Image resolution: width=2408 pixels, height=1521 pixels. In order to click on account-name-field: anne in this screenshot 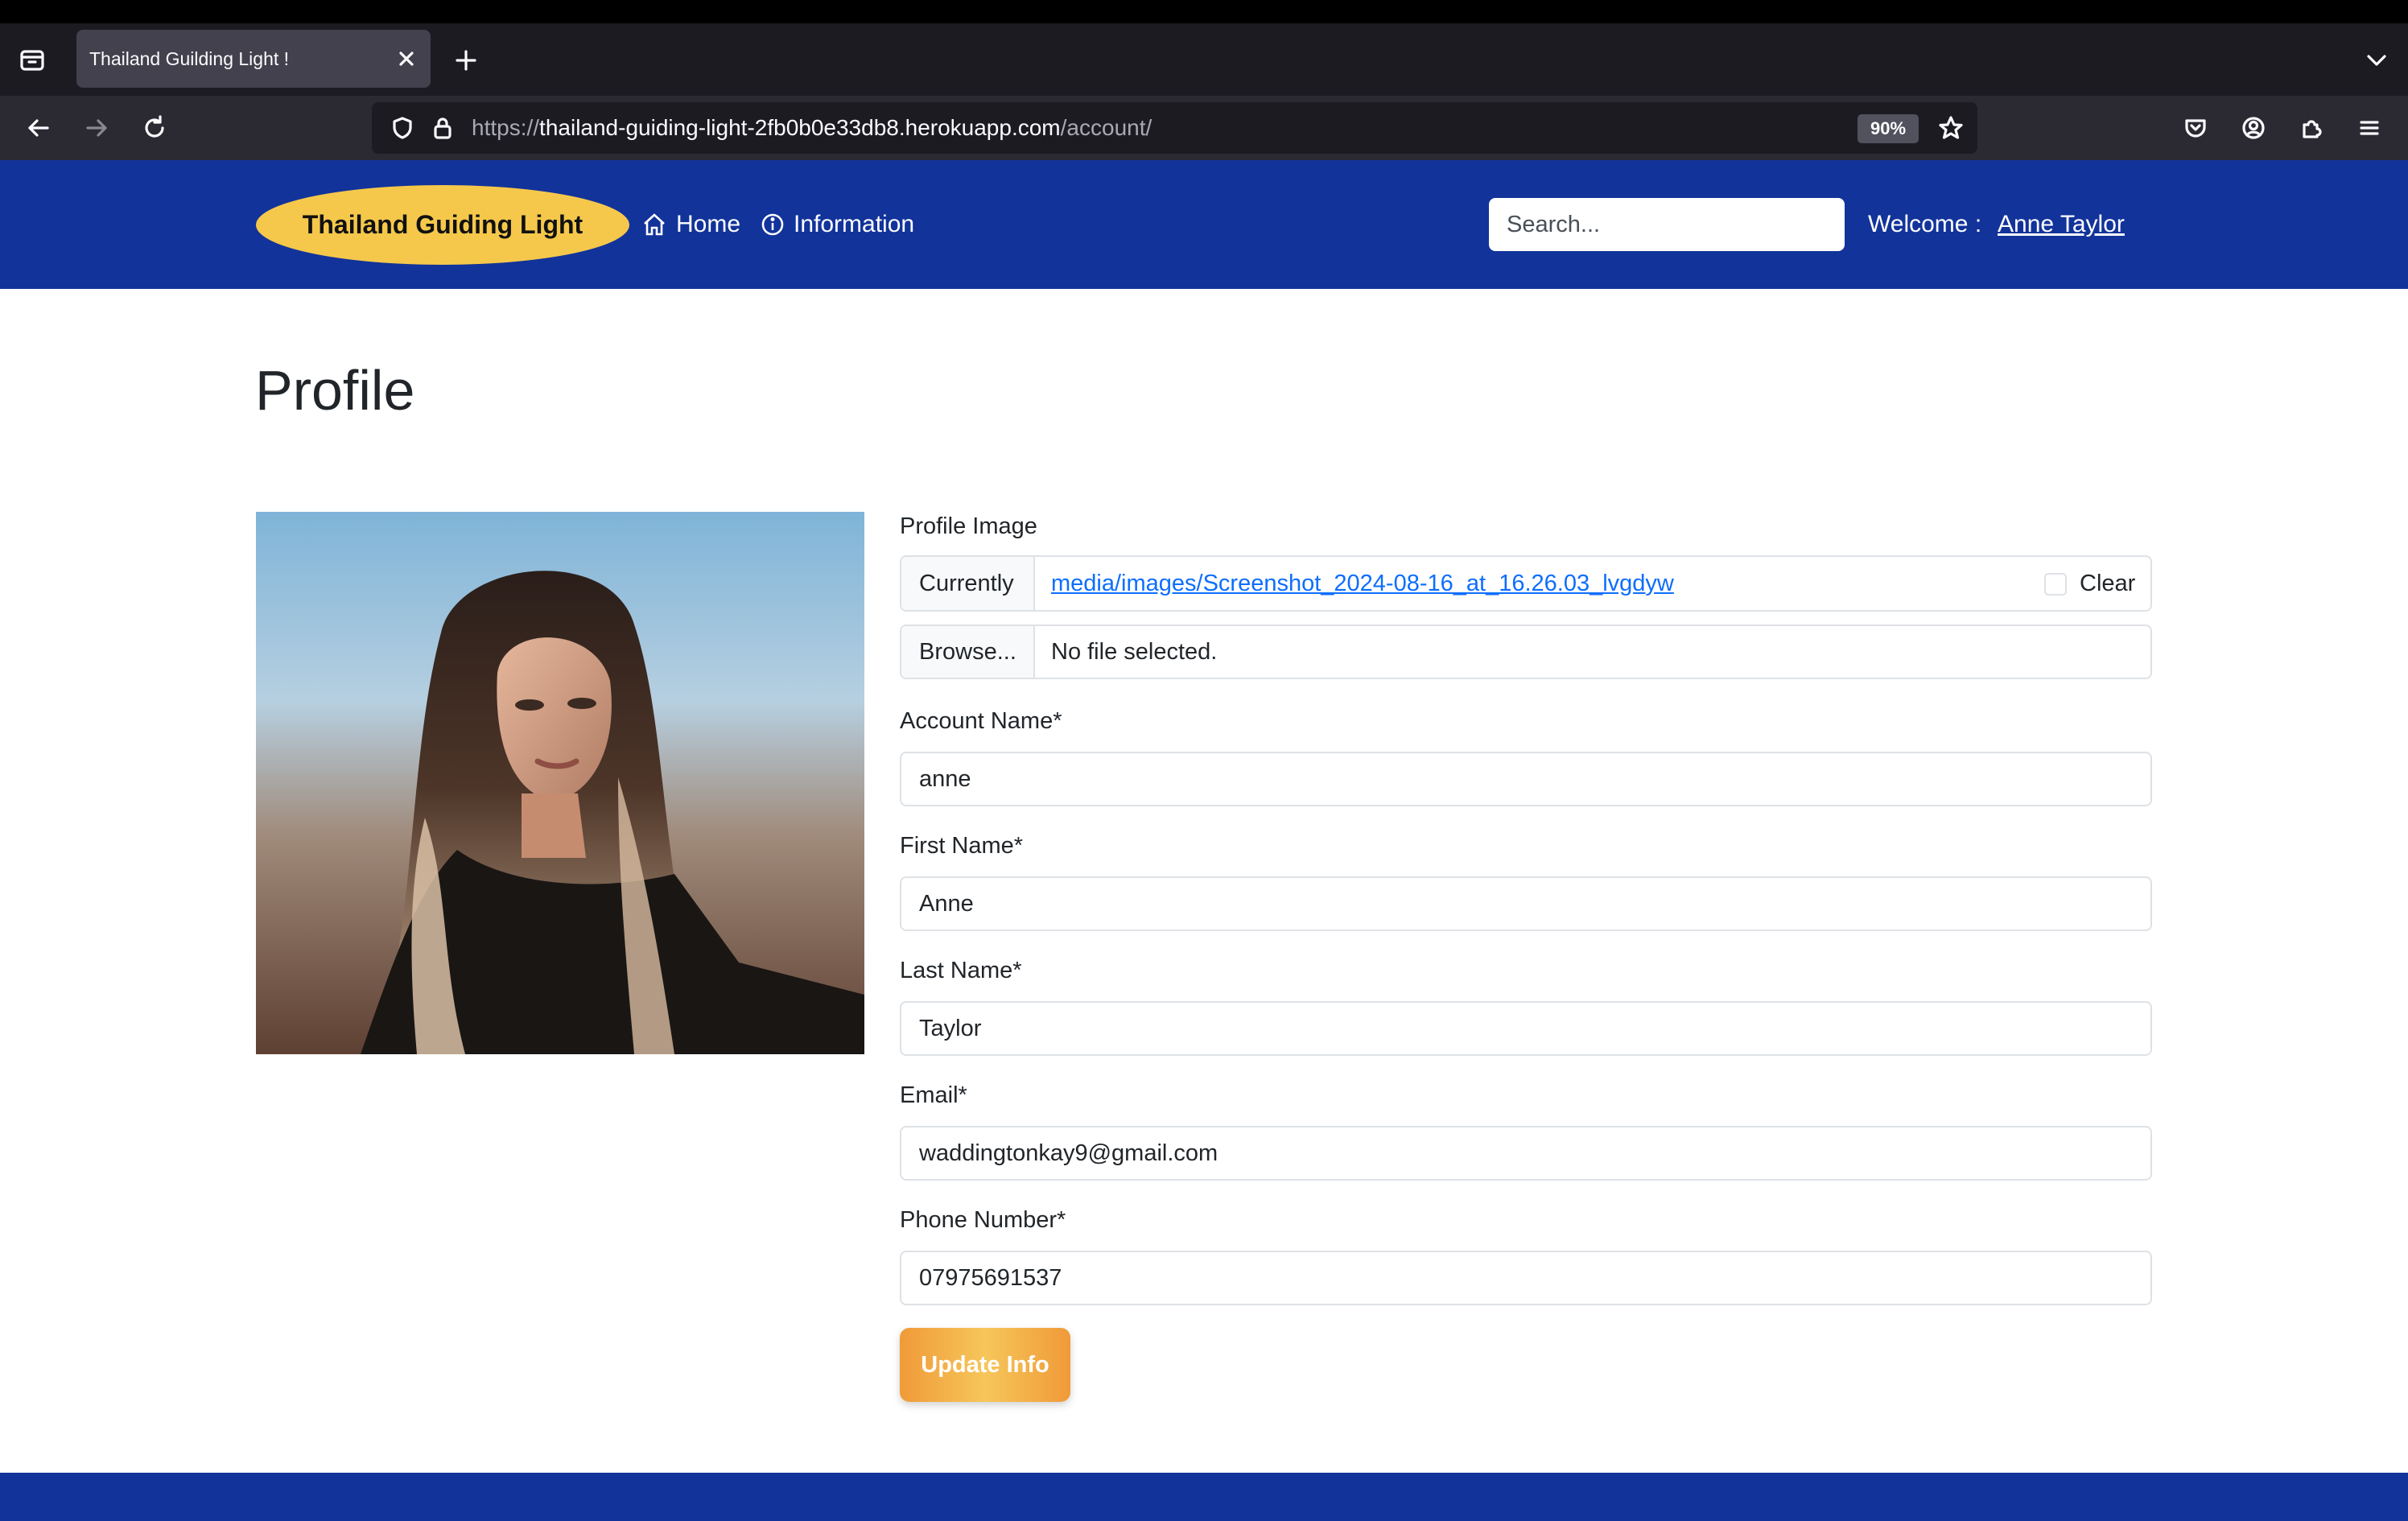, I will do `click(1526, 779)`.